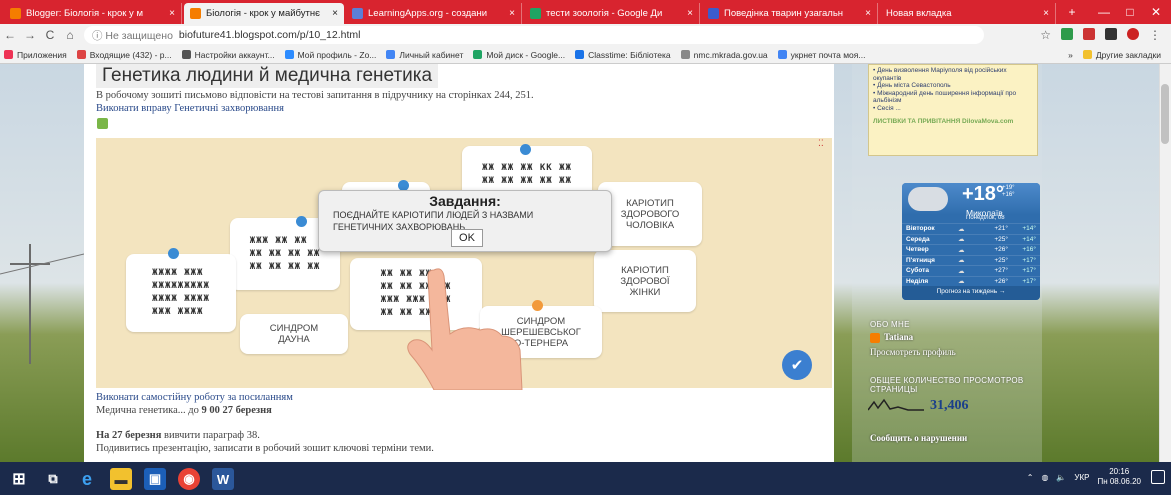  What do you see at coordinates (190, 108) in the screenshot?
I see `exercise-link: Виконати вправу Генетичні захворювання` at bounding box center [190, 108].